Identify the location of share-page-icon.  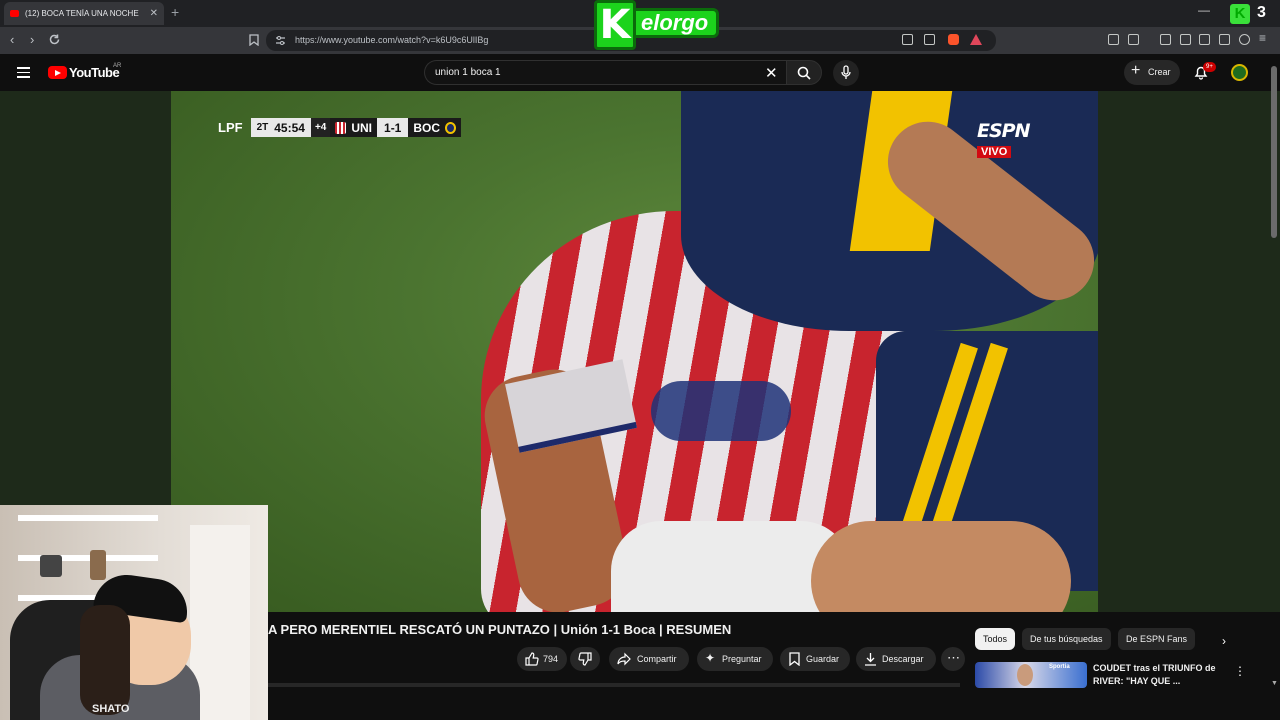
(929, 39).